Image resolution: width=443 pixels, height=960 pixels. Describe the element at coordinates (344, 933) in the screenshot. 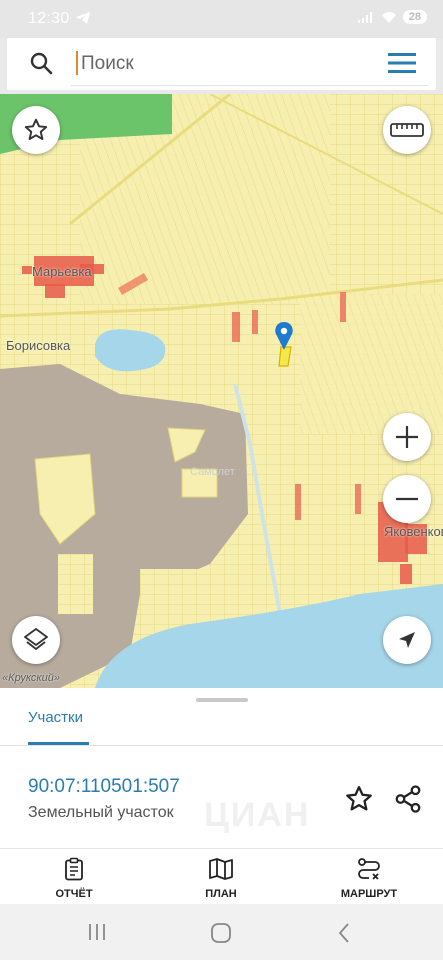

I see `back-icon` at that location.